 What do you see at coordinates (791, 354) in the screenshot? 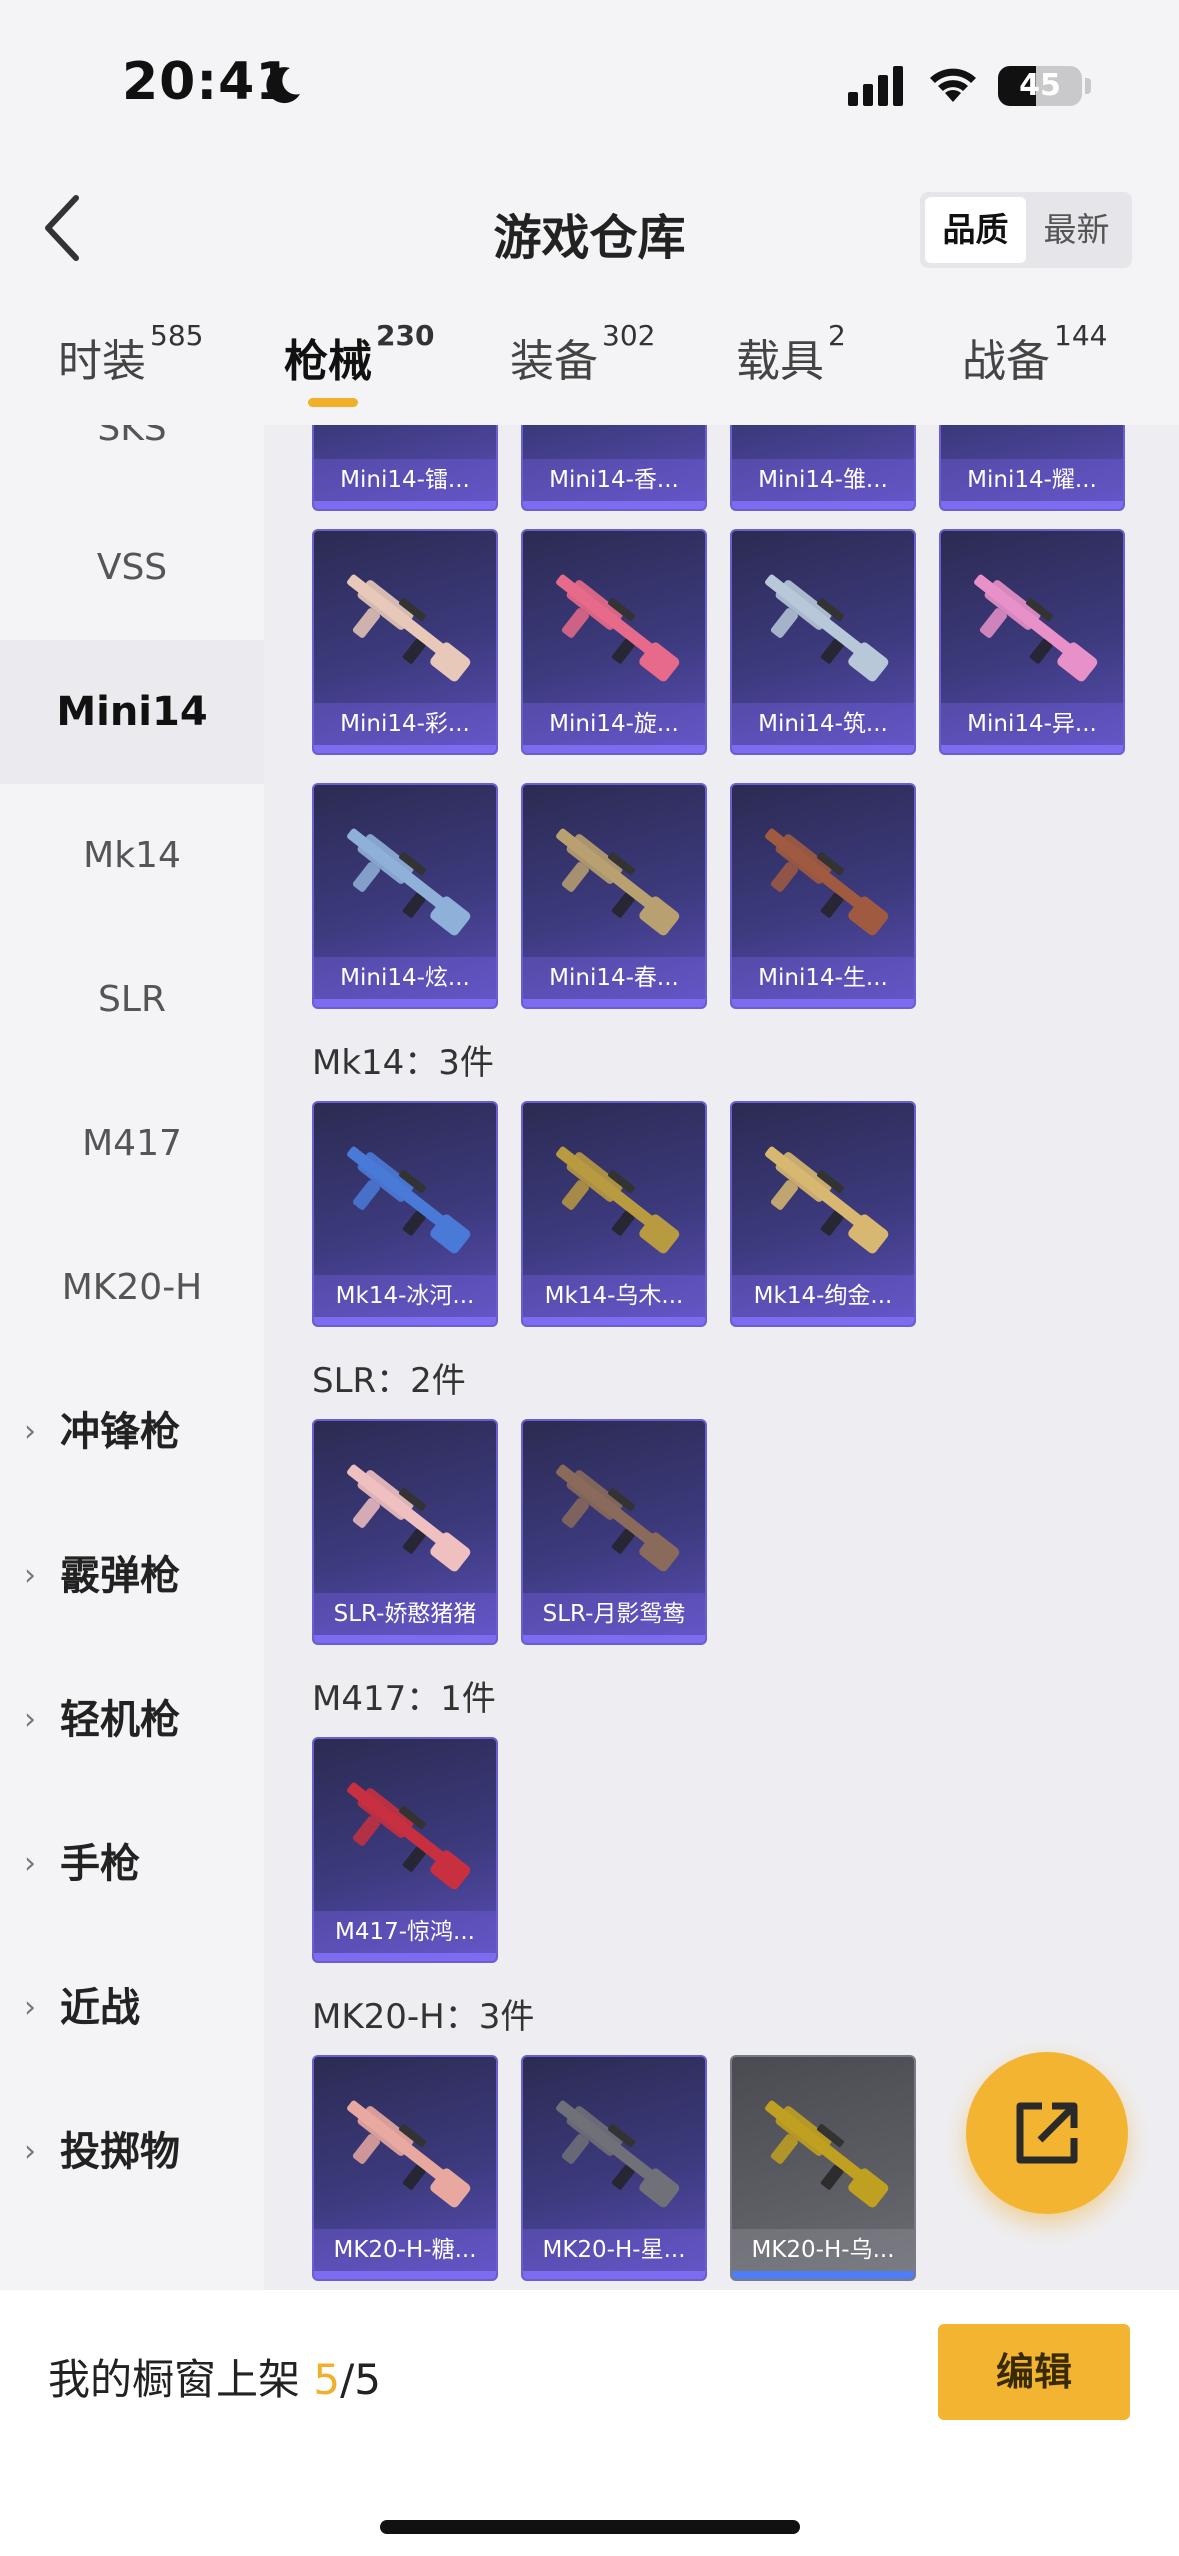
I see `tab-vehicles: 载具2` at bounding box center [791, 354].